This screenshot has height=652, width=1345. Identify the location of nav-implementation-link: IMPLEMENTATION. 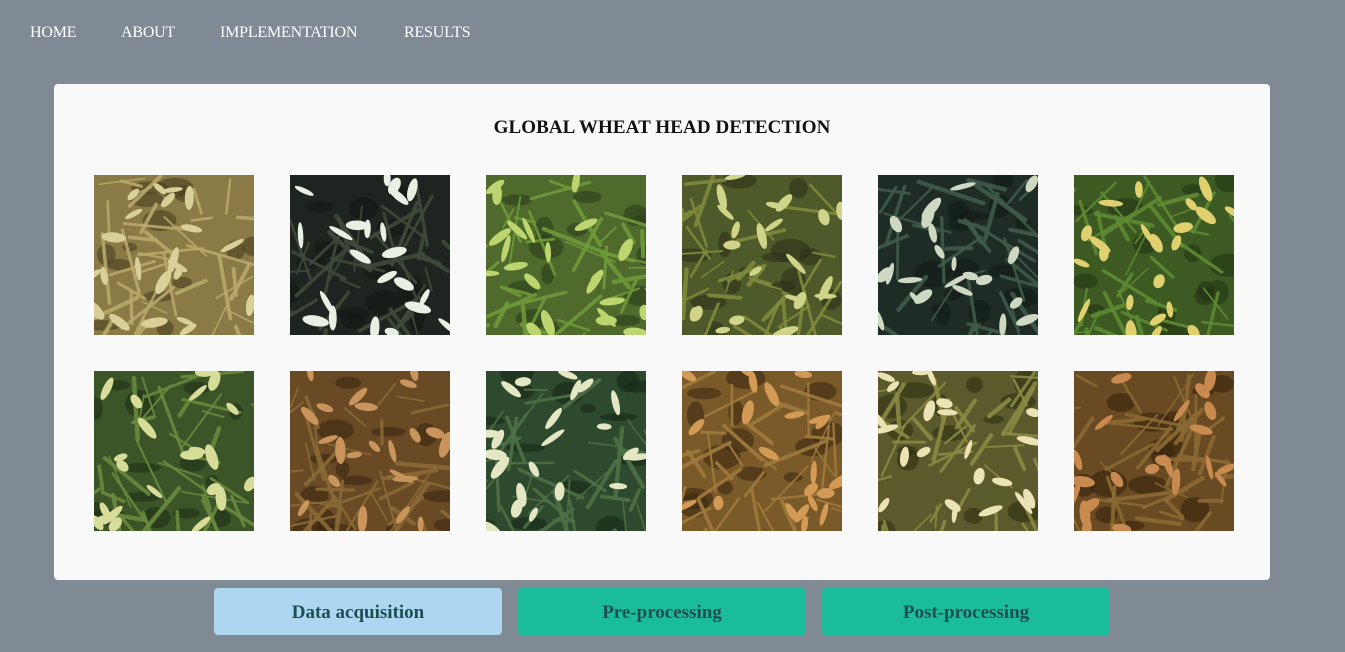
(288, 33).